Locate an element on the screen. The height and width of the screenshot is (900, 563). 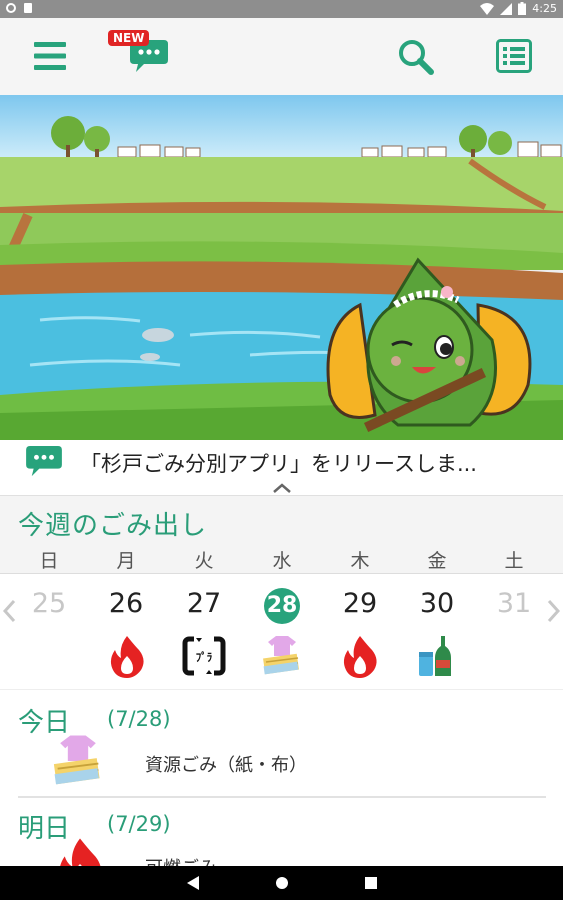
dow-label: 火 is located at coordinates (204, 561).